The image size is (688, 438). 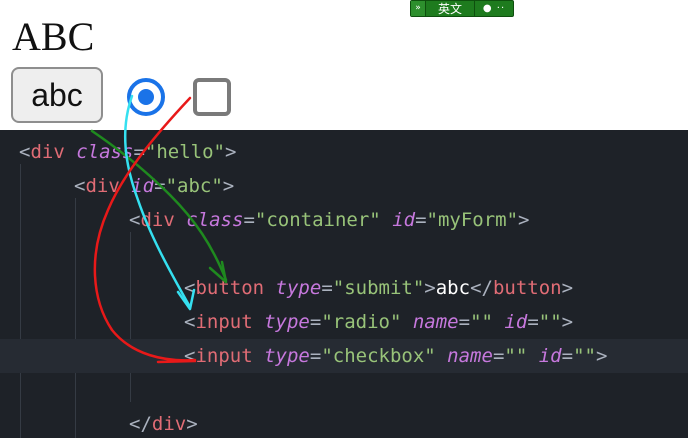 I want to click on code-token: "container", so click(x=317, y=220).